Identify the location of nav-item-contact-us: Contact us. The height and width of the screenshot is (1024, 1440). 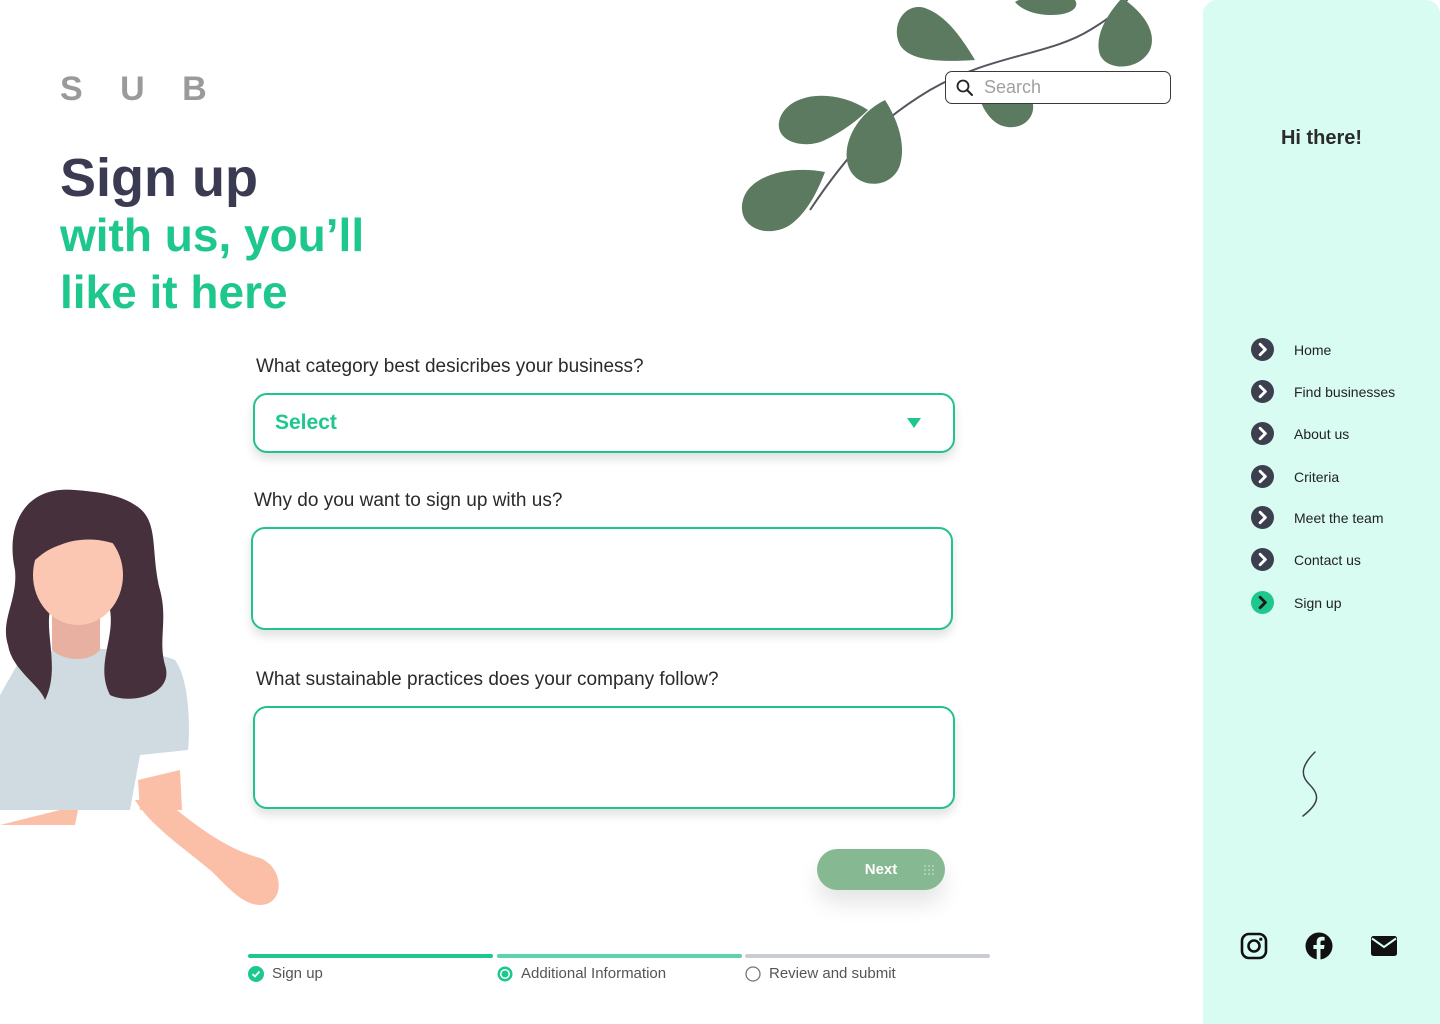
(1306, 559).